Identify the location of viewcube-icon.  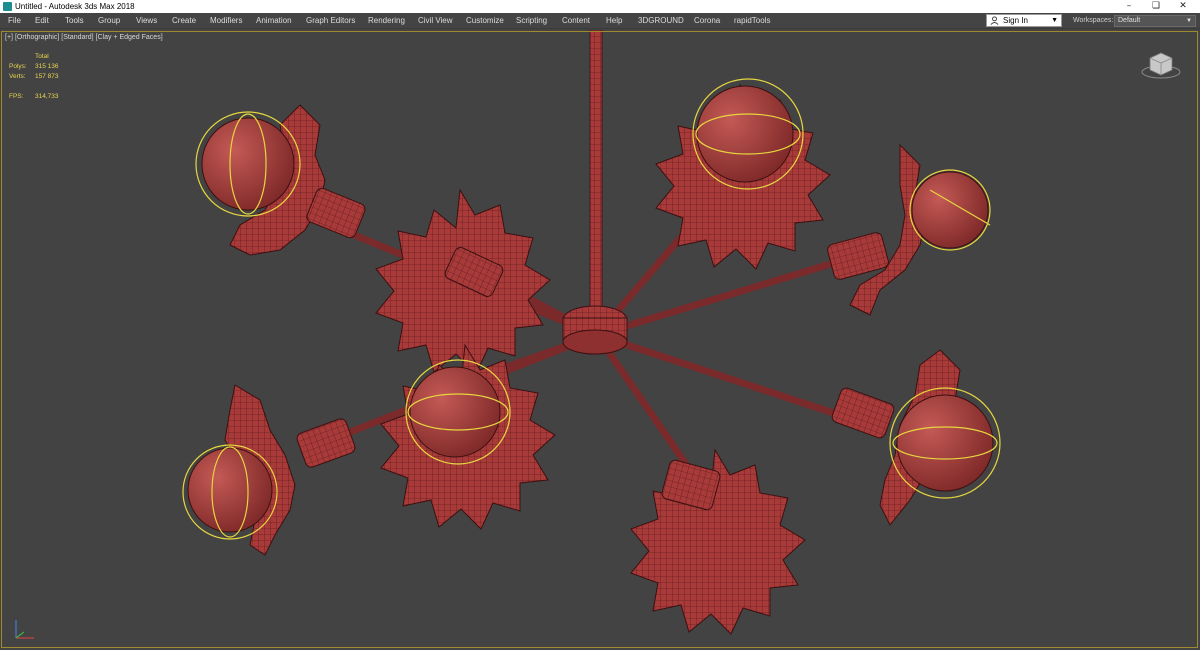
(1161, 64).